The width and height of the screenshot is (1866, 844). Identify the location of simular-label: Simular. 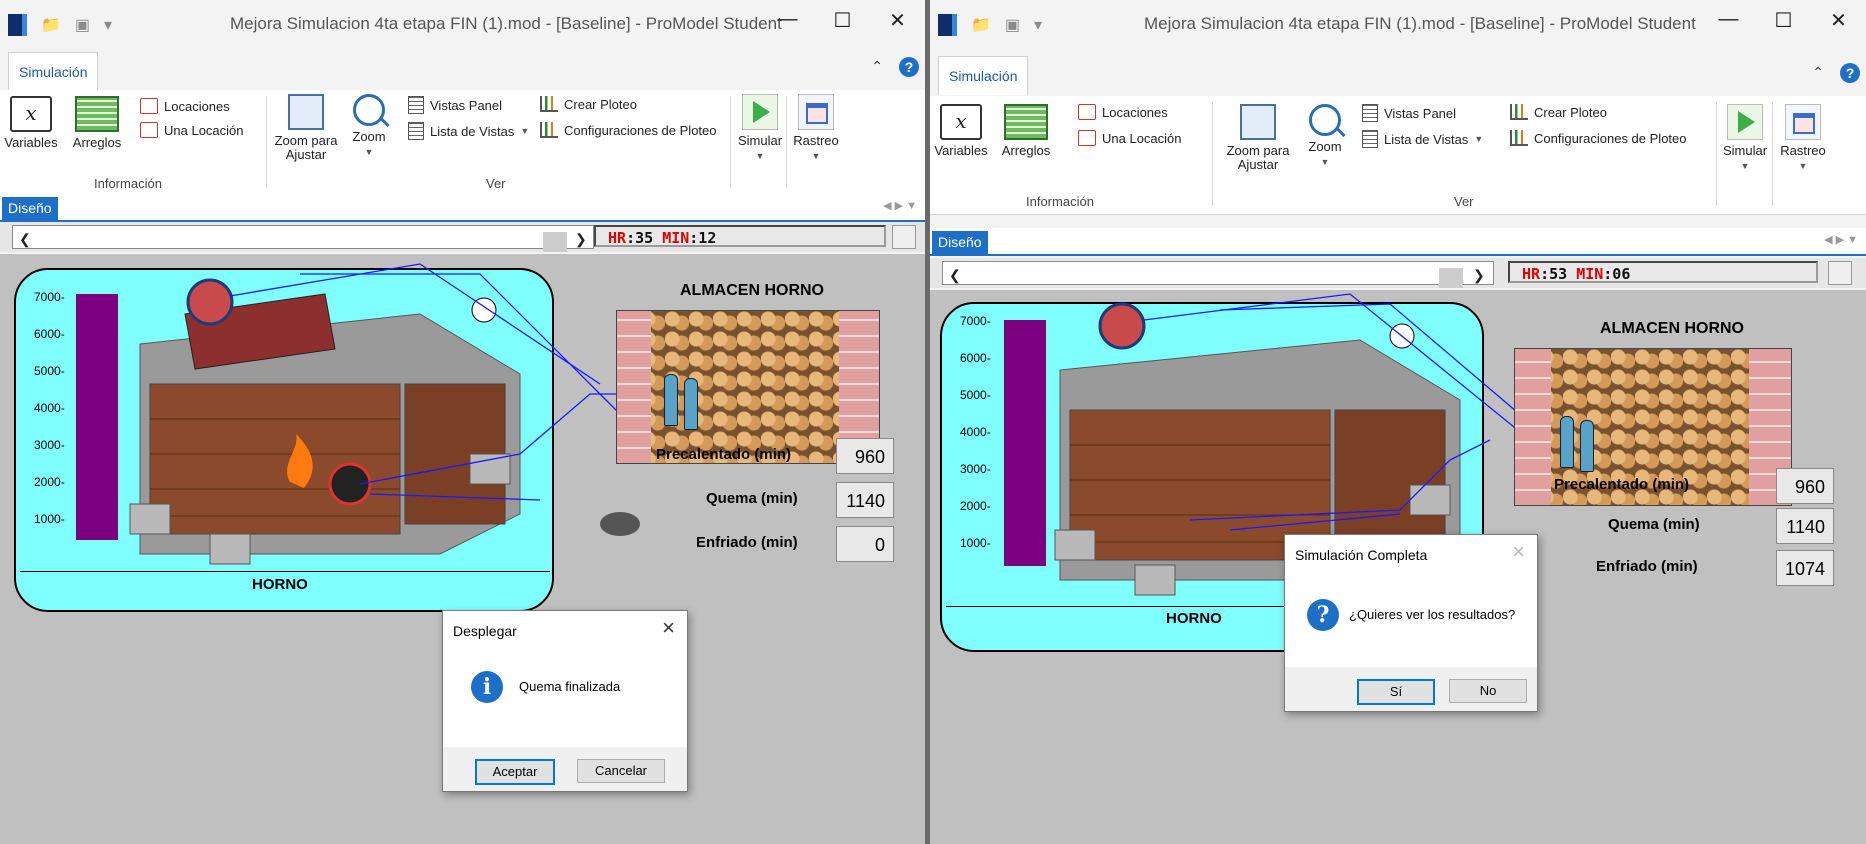
(1745, 150).